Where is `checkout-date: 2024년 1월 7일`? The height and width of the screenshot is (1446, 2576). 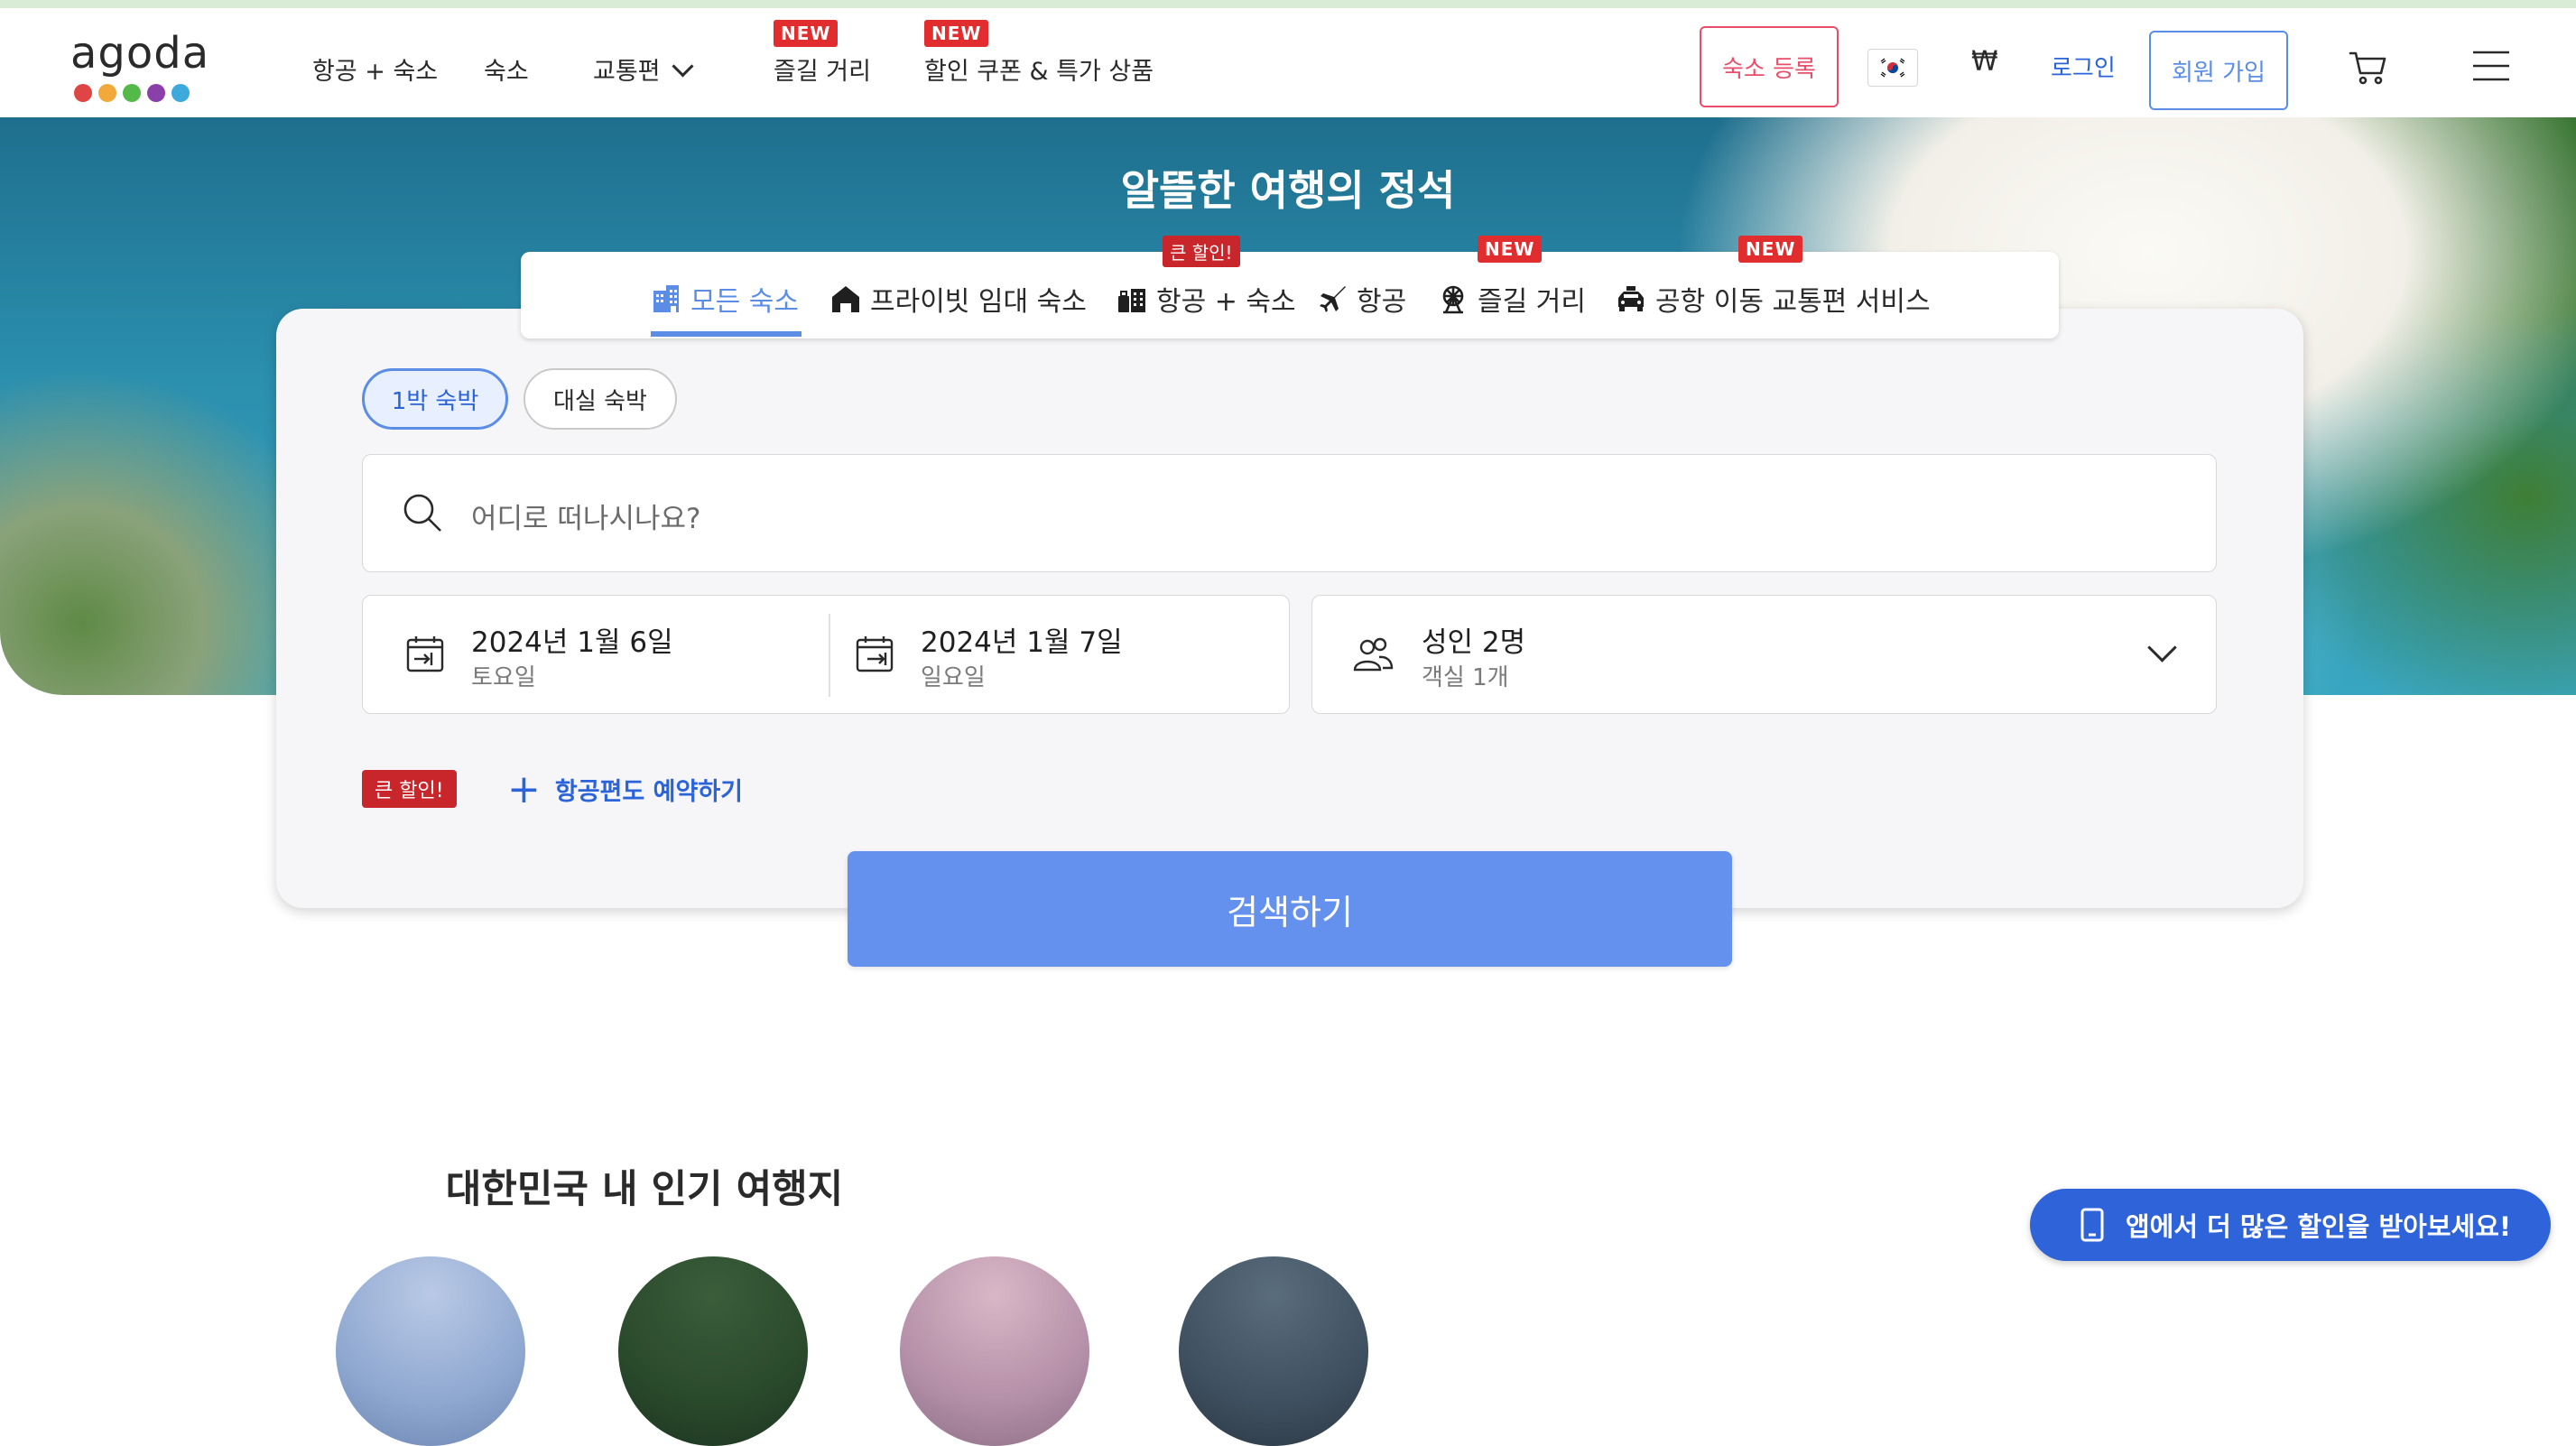 checkout-date: 2024년 1월 7일 is located at coordinates (1022, 639).